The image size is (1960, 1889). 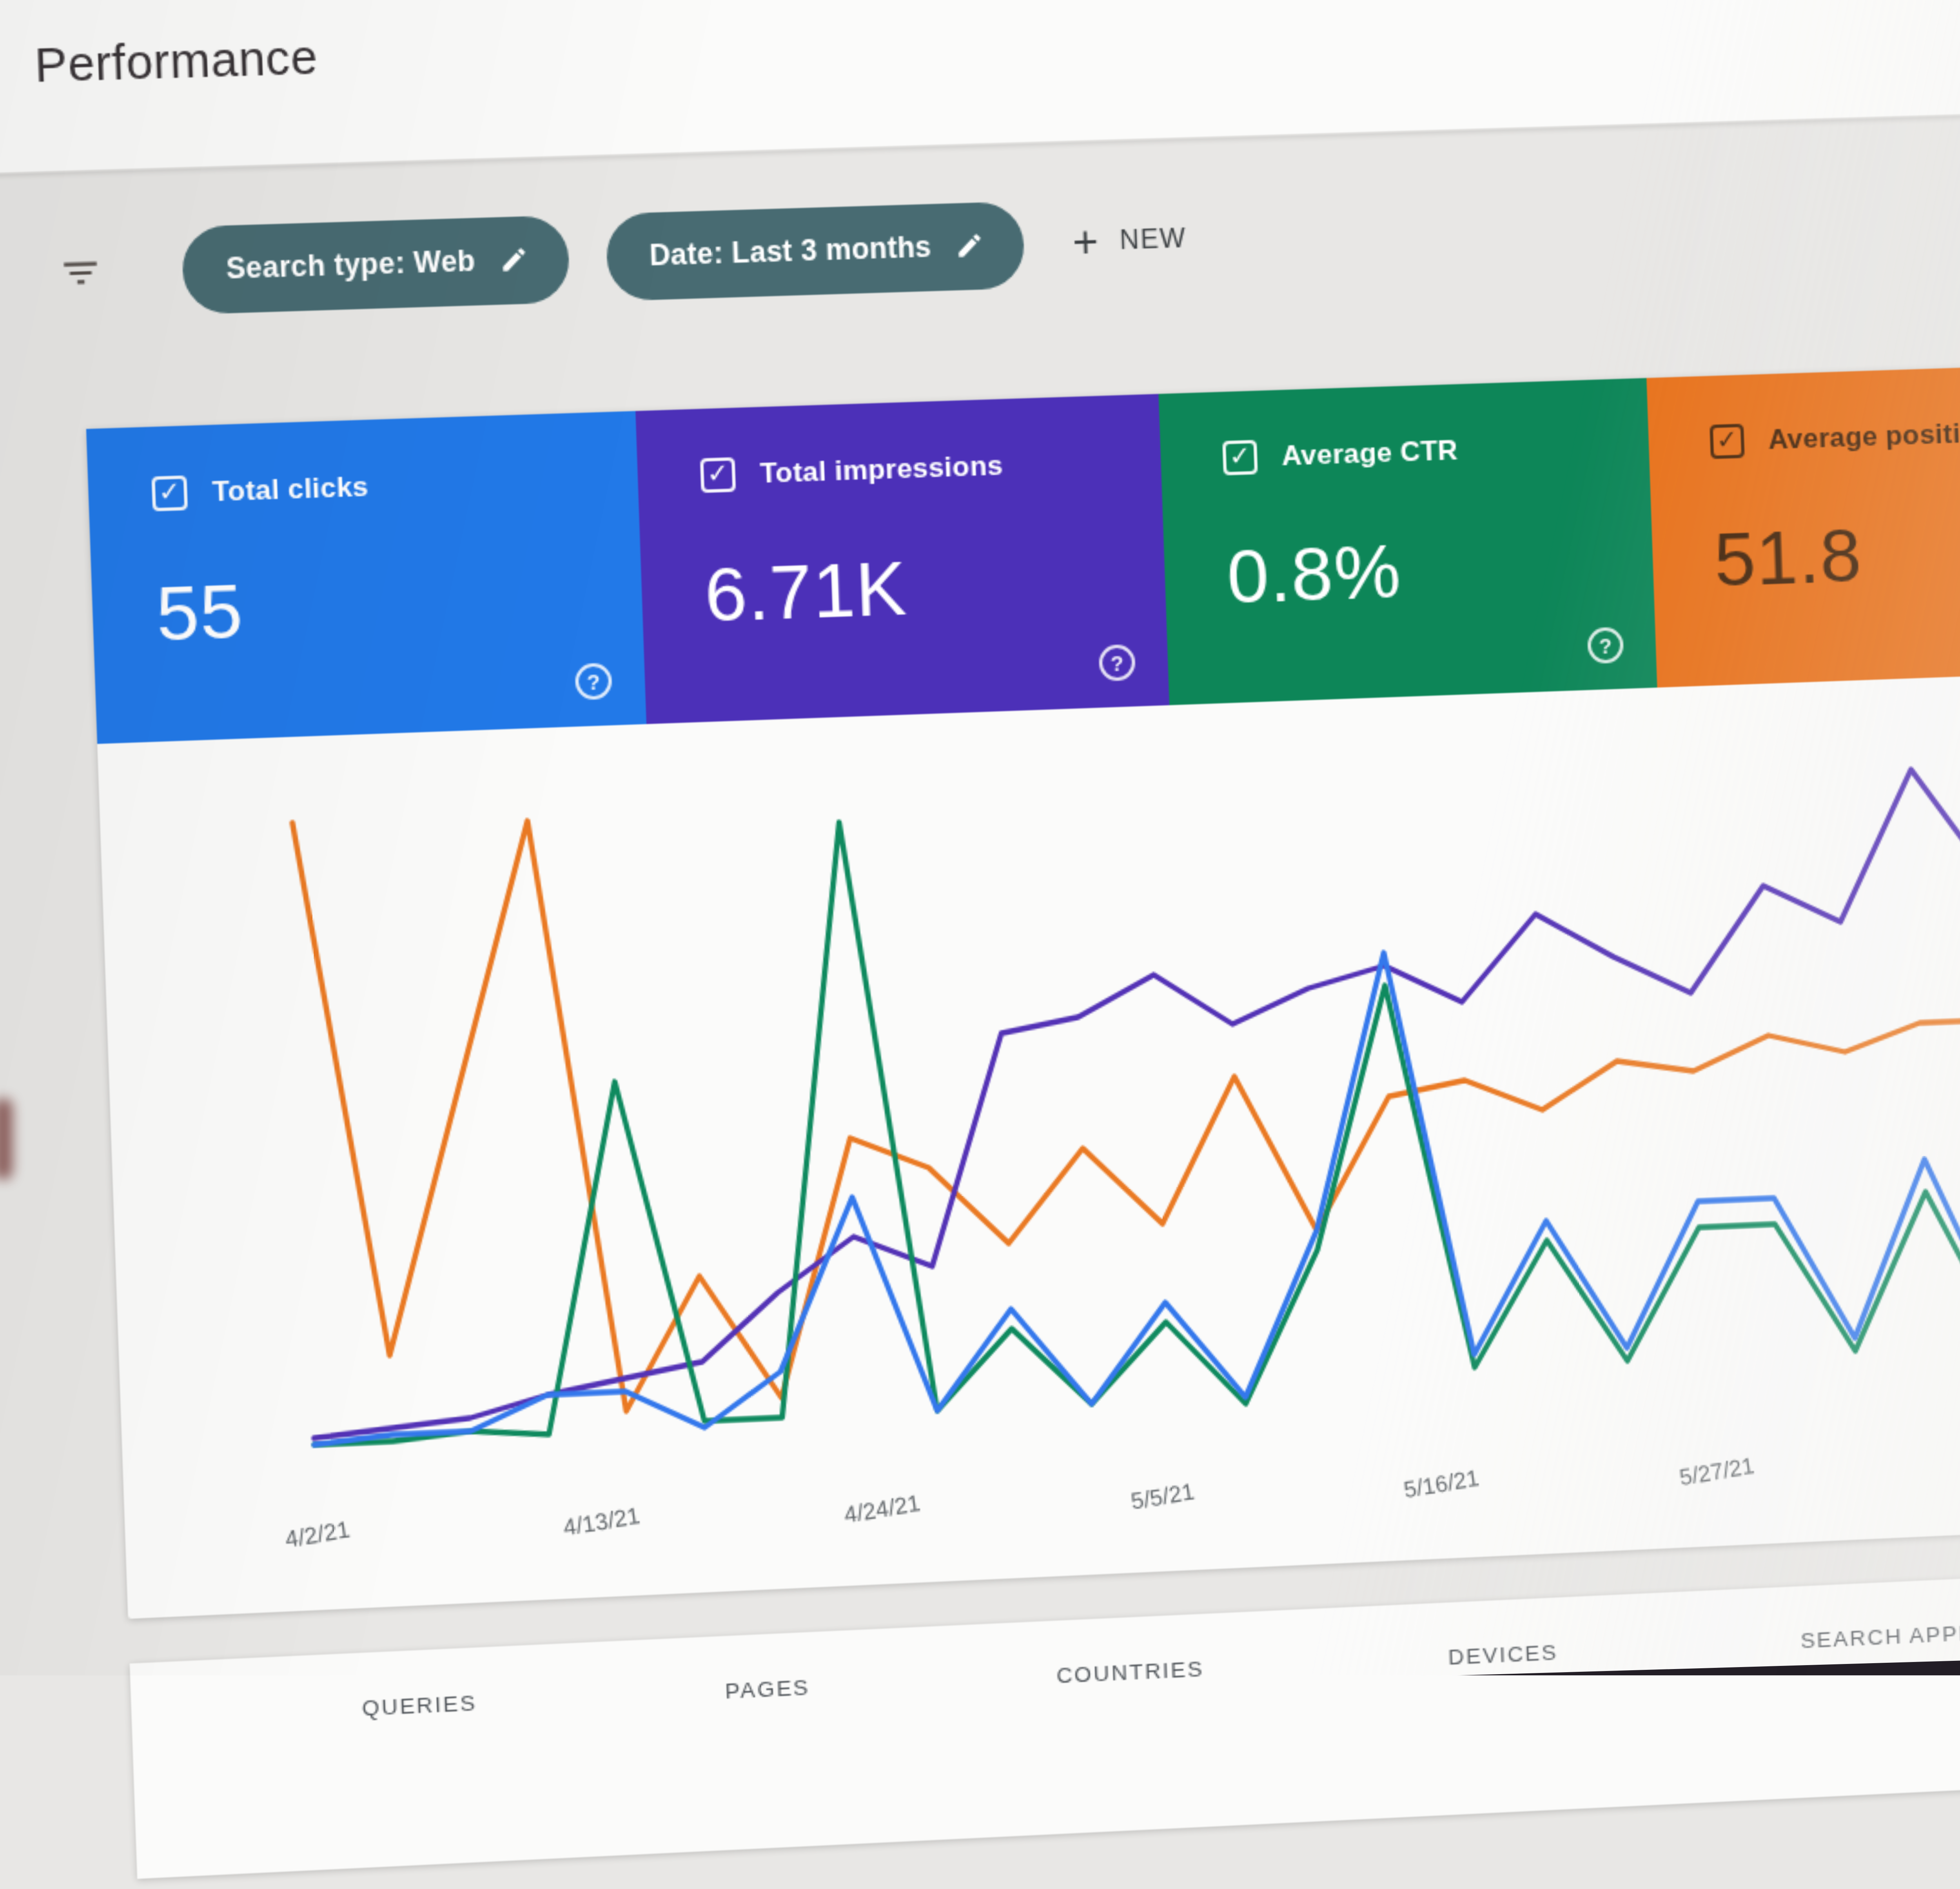 What do you see at coordinates (1086, 241) in the screenshot?
I see `plus-icon: +` at bounding box center [1086, 241].